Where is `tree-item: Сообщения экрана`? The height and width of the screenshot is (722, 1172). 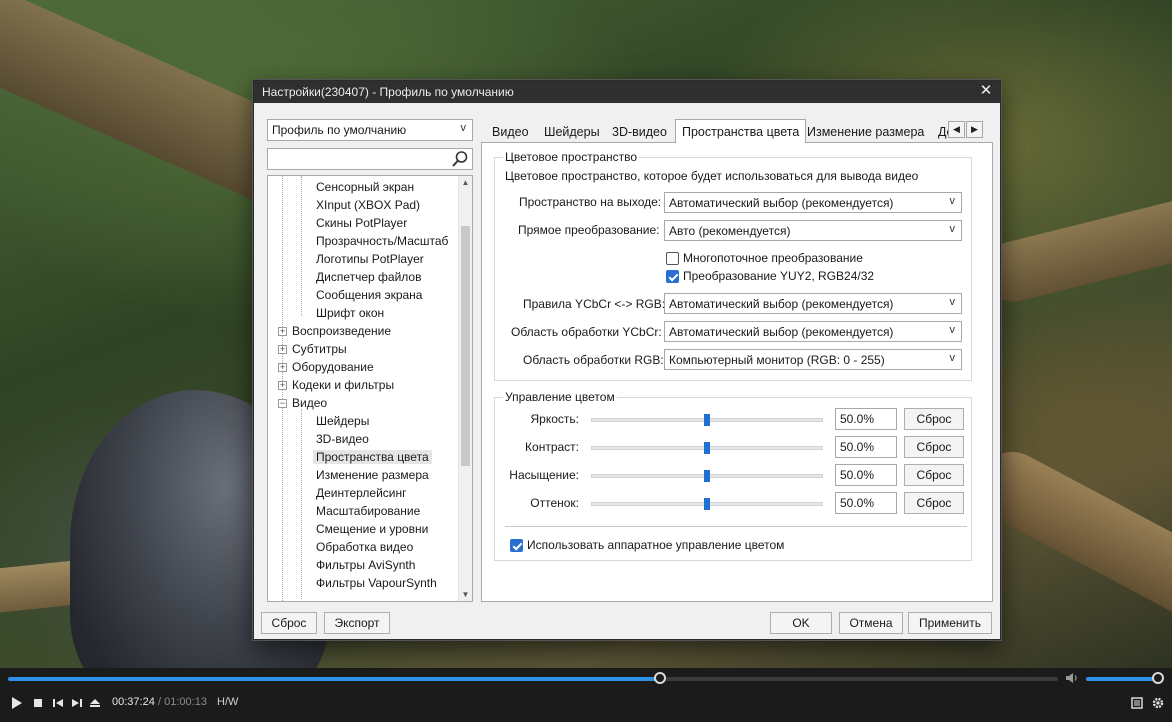
tree-item: Сообщения экрана is located at coordinates (363, 295).